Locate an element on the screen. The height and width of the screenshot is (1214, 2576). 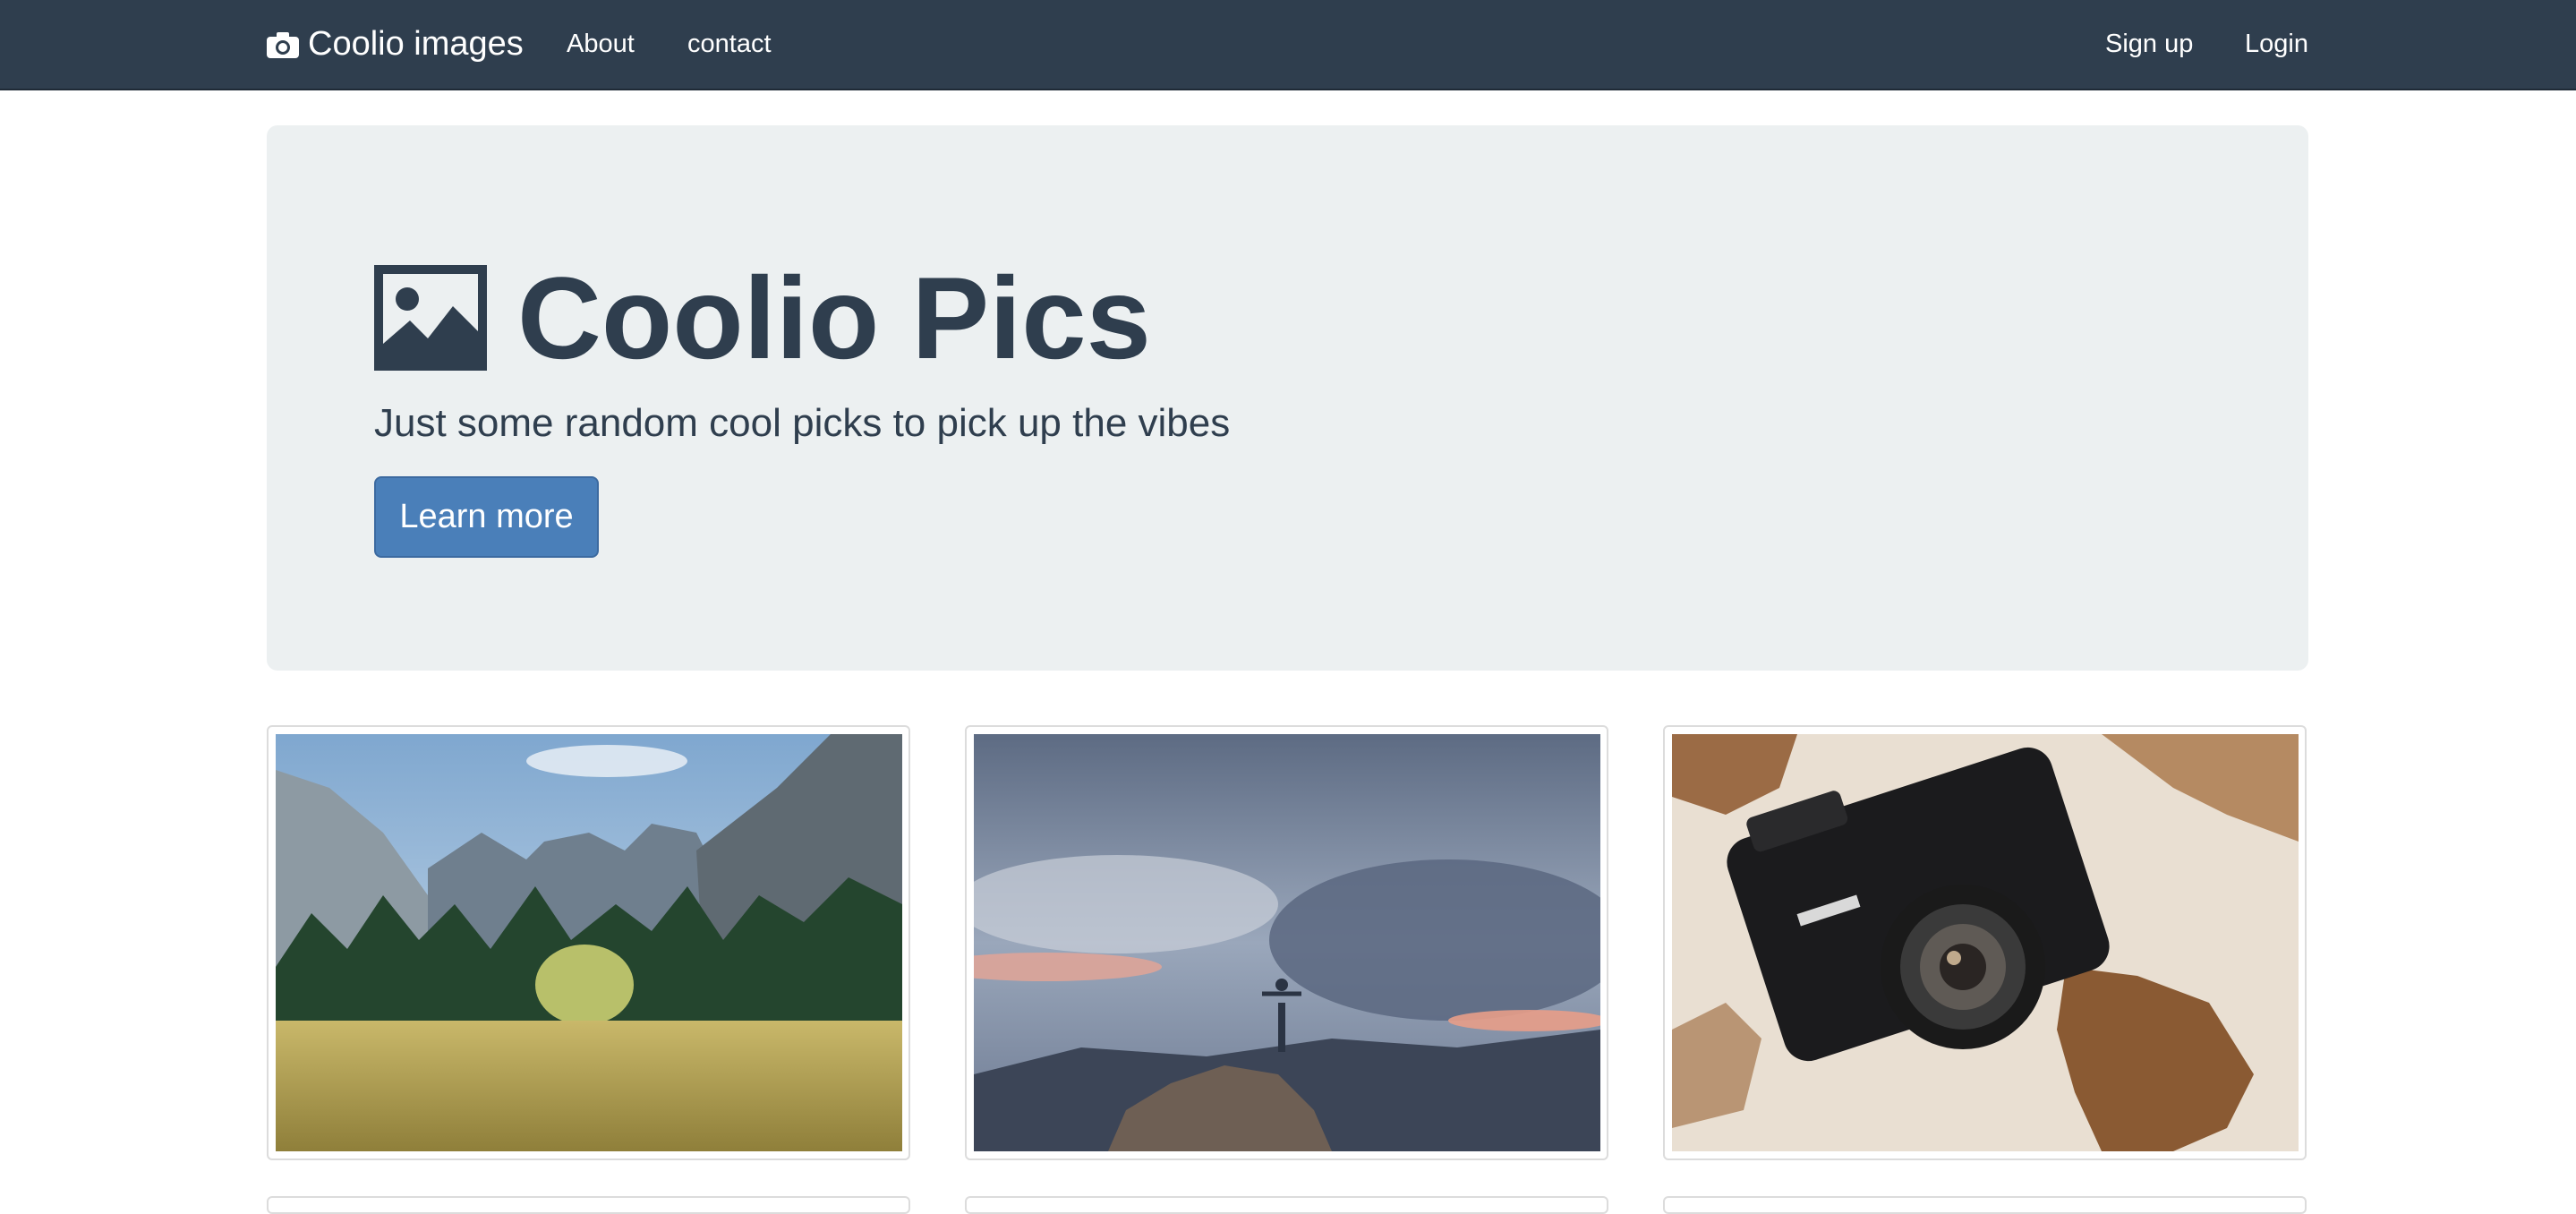
thumbnail-person-on-rock is located at coordinates (1286, 942).